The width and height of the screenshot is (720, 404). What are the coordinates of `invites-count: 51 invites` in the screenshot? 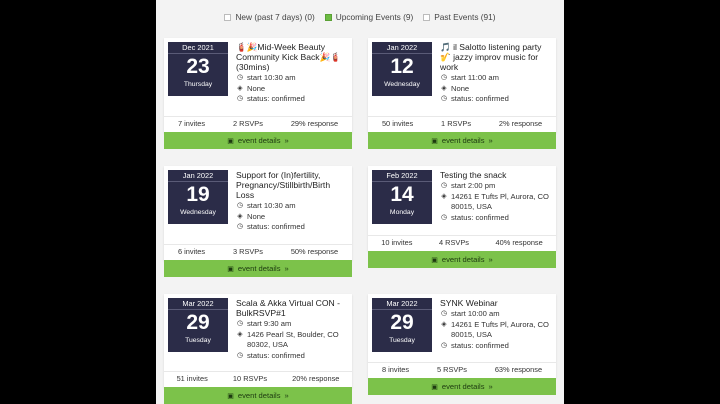 It's located at (192, 378).